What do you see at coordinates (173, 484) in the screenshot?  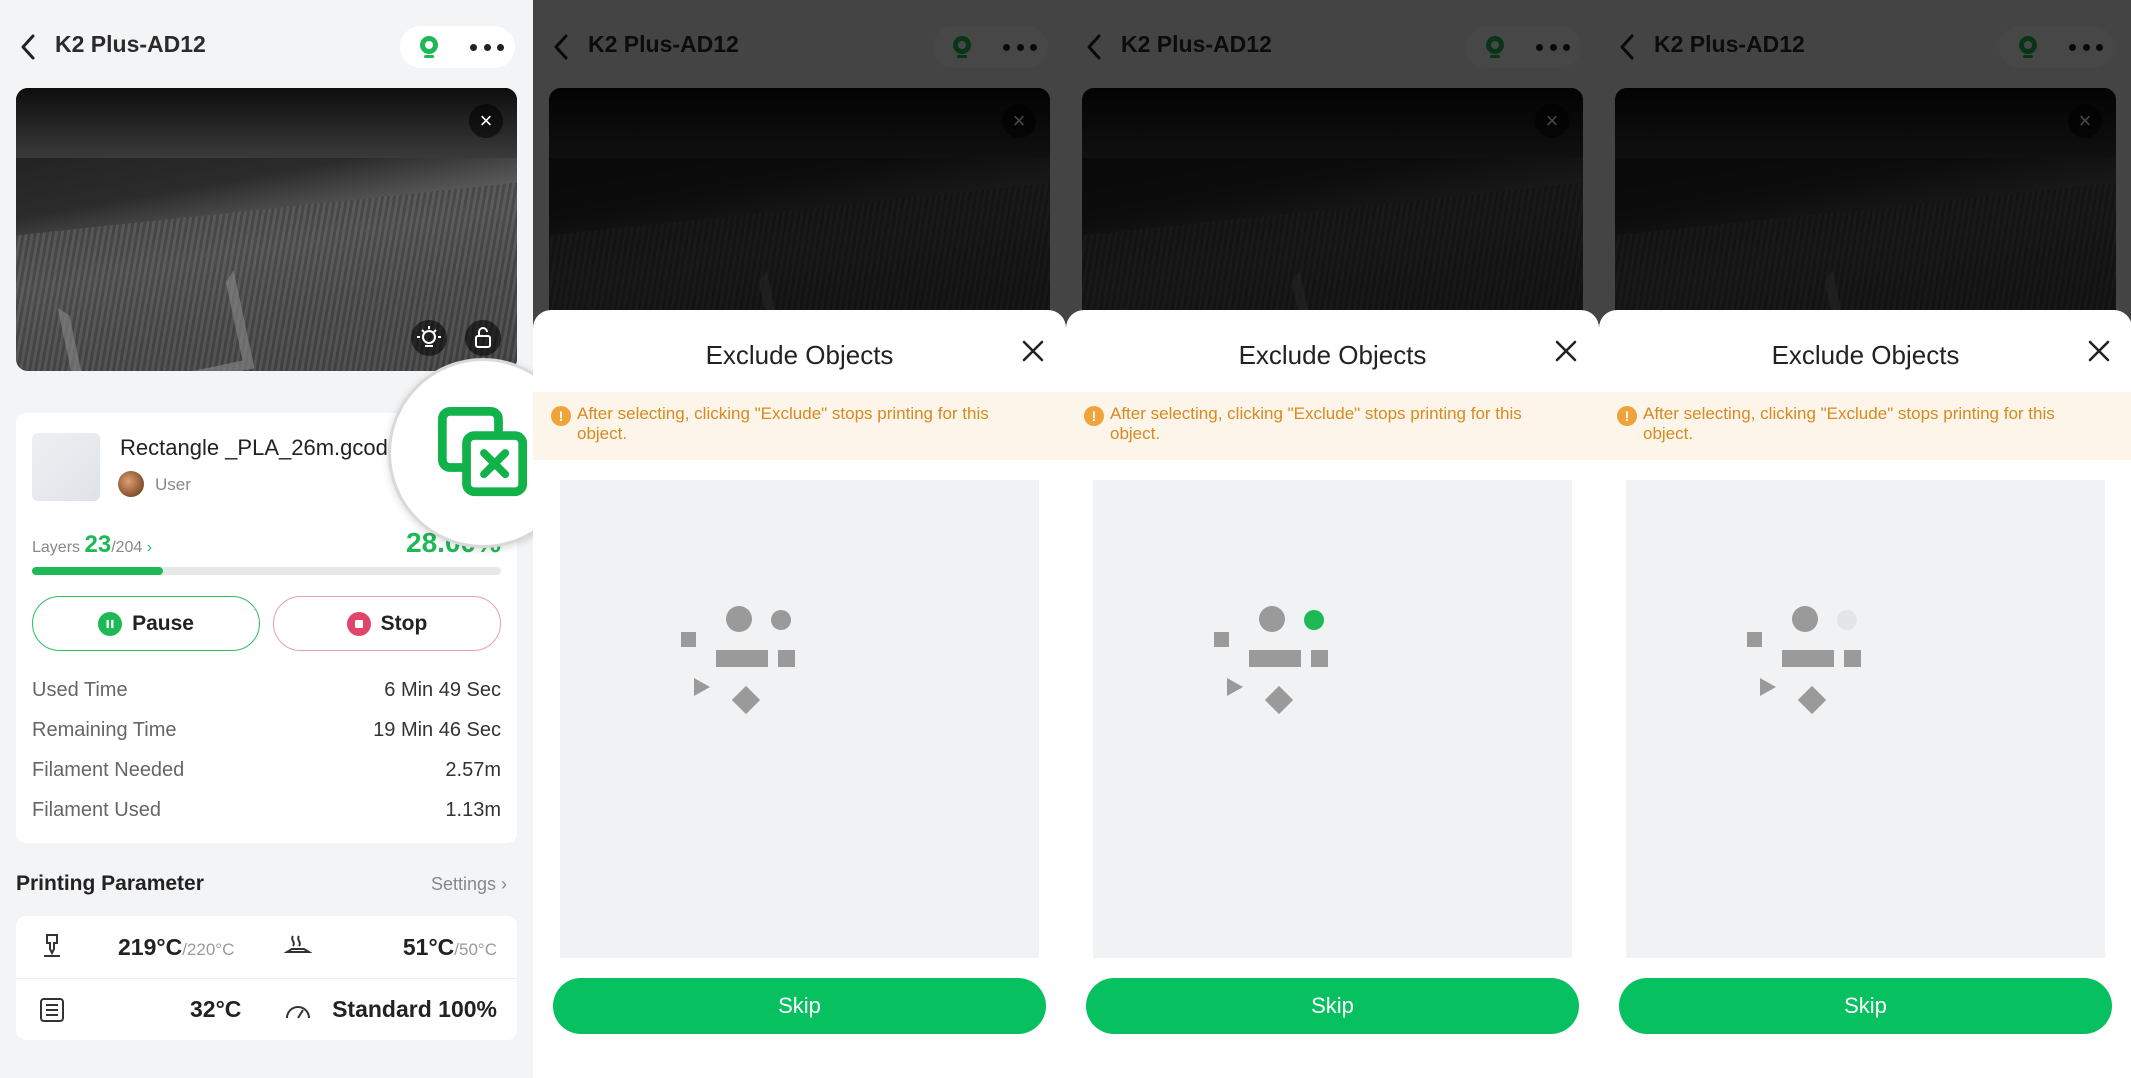 I see `user-name: User` at bounding box center [173, 484].